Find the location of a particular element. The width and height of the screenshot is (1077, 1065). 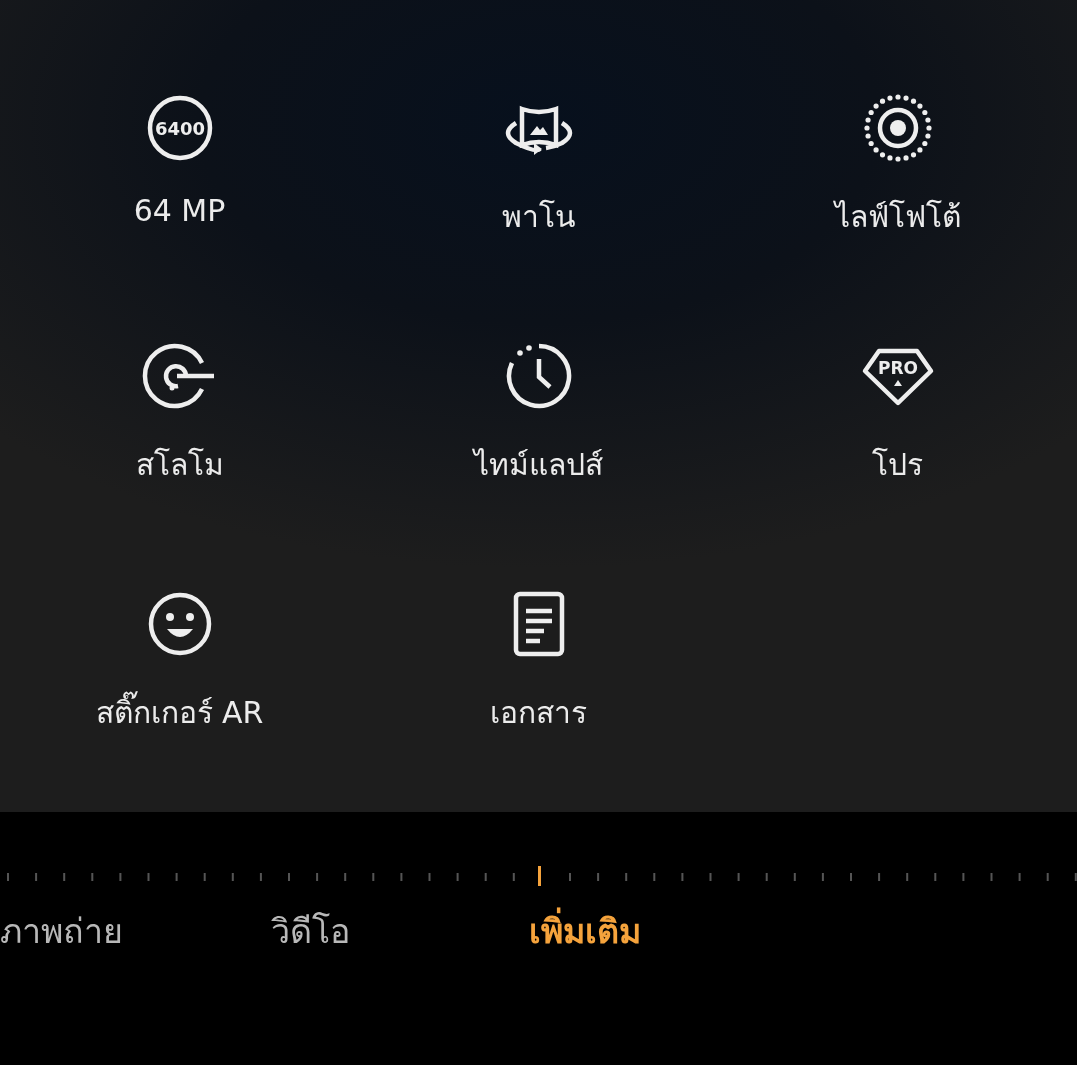

icon-label: 6400 is located at coordinates (179, 128).